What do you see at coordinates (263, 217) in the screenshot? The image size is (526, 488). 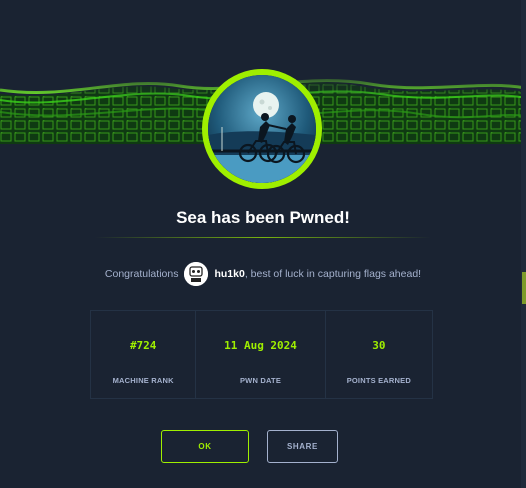 I see `pwned-title: Sea has been Pwned!` at bounding box center [263, 217].